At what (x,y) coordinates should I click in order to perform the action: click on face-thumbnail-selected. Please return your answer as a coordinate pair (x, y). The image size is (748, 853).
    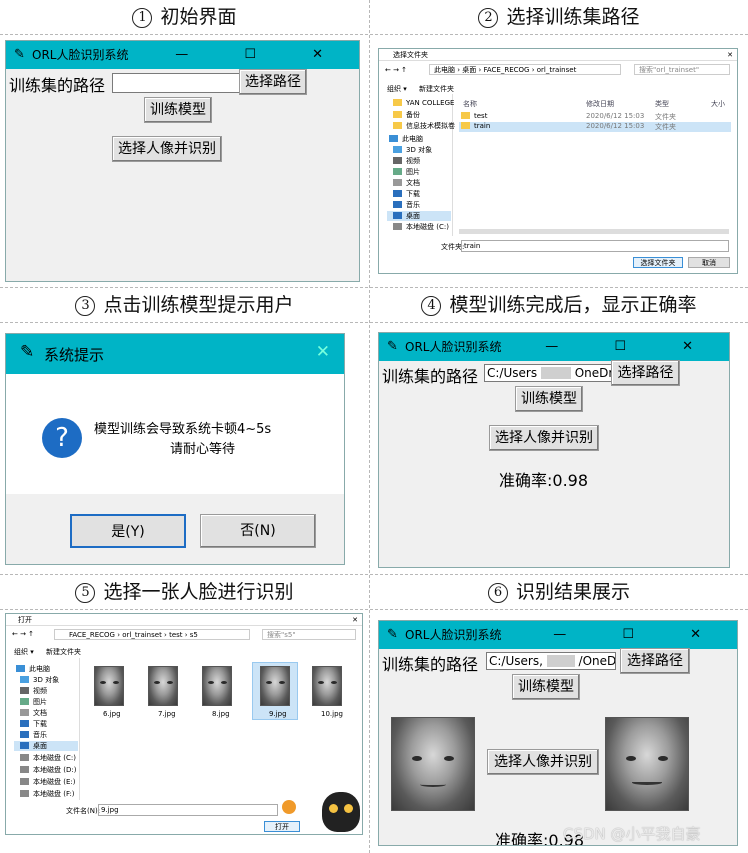
    Looking at the image, I should click on (275, 686).